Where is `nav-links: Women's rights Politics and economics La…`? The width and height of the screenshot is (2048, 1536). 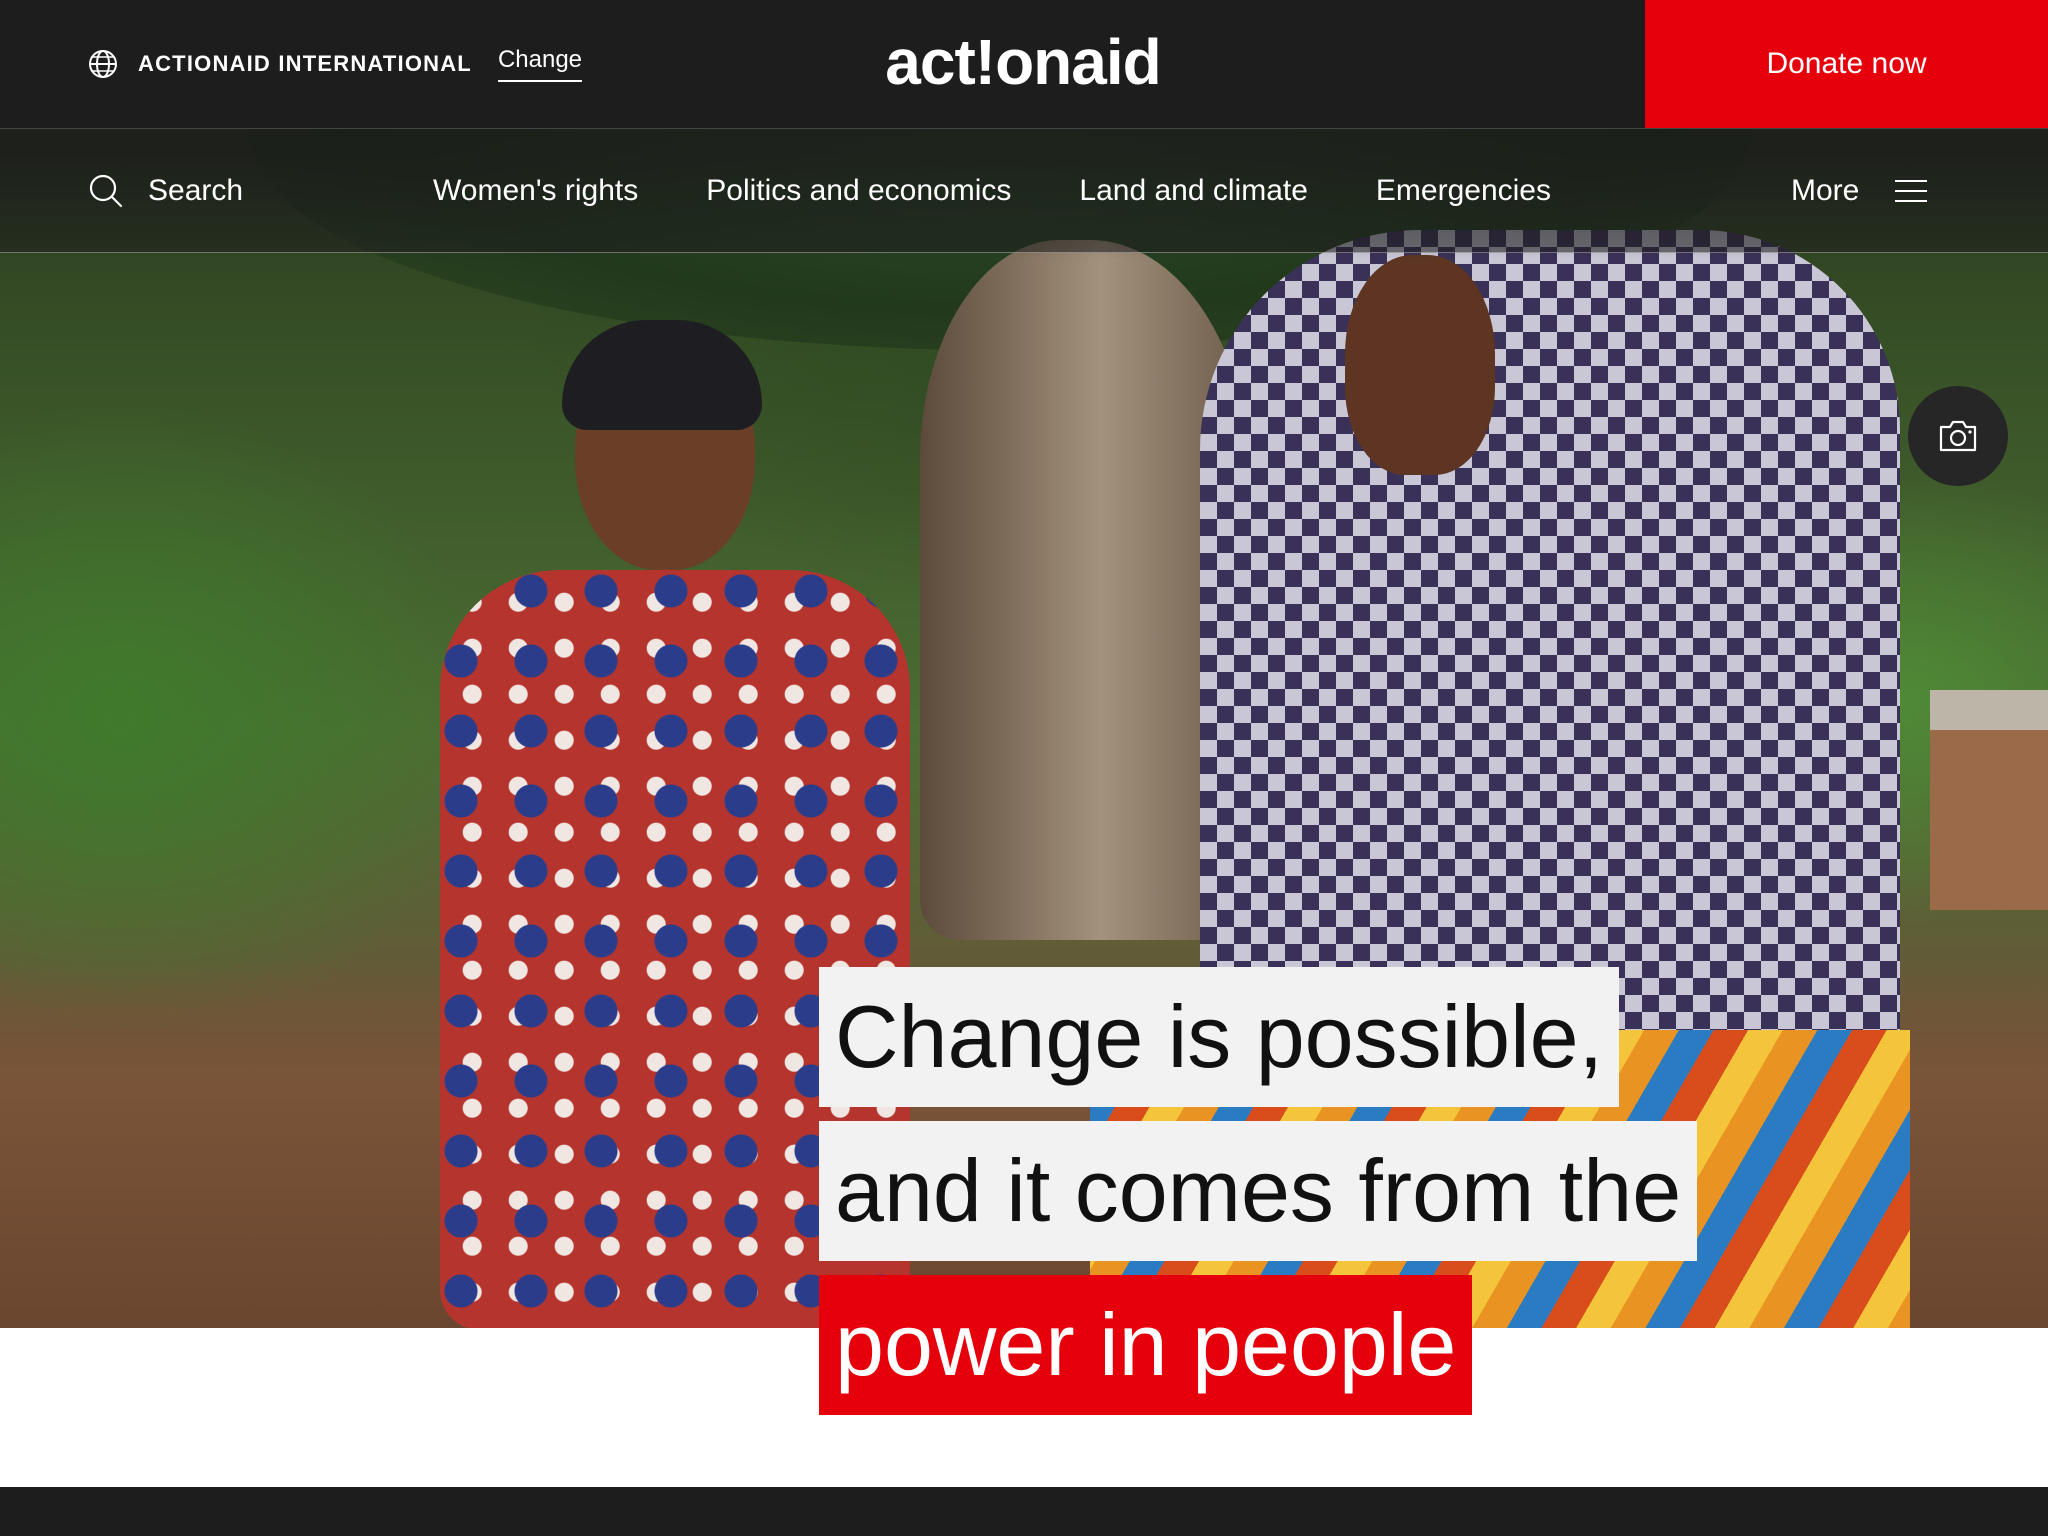
nav-links: Women's rights Politics and economics La… is located at coordinates (992, 191).